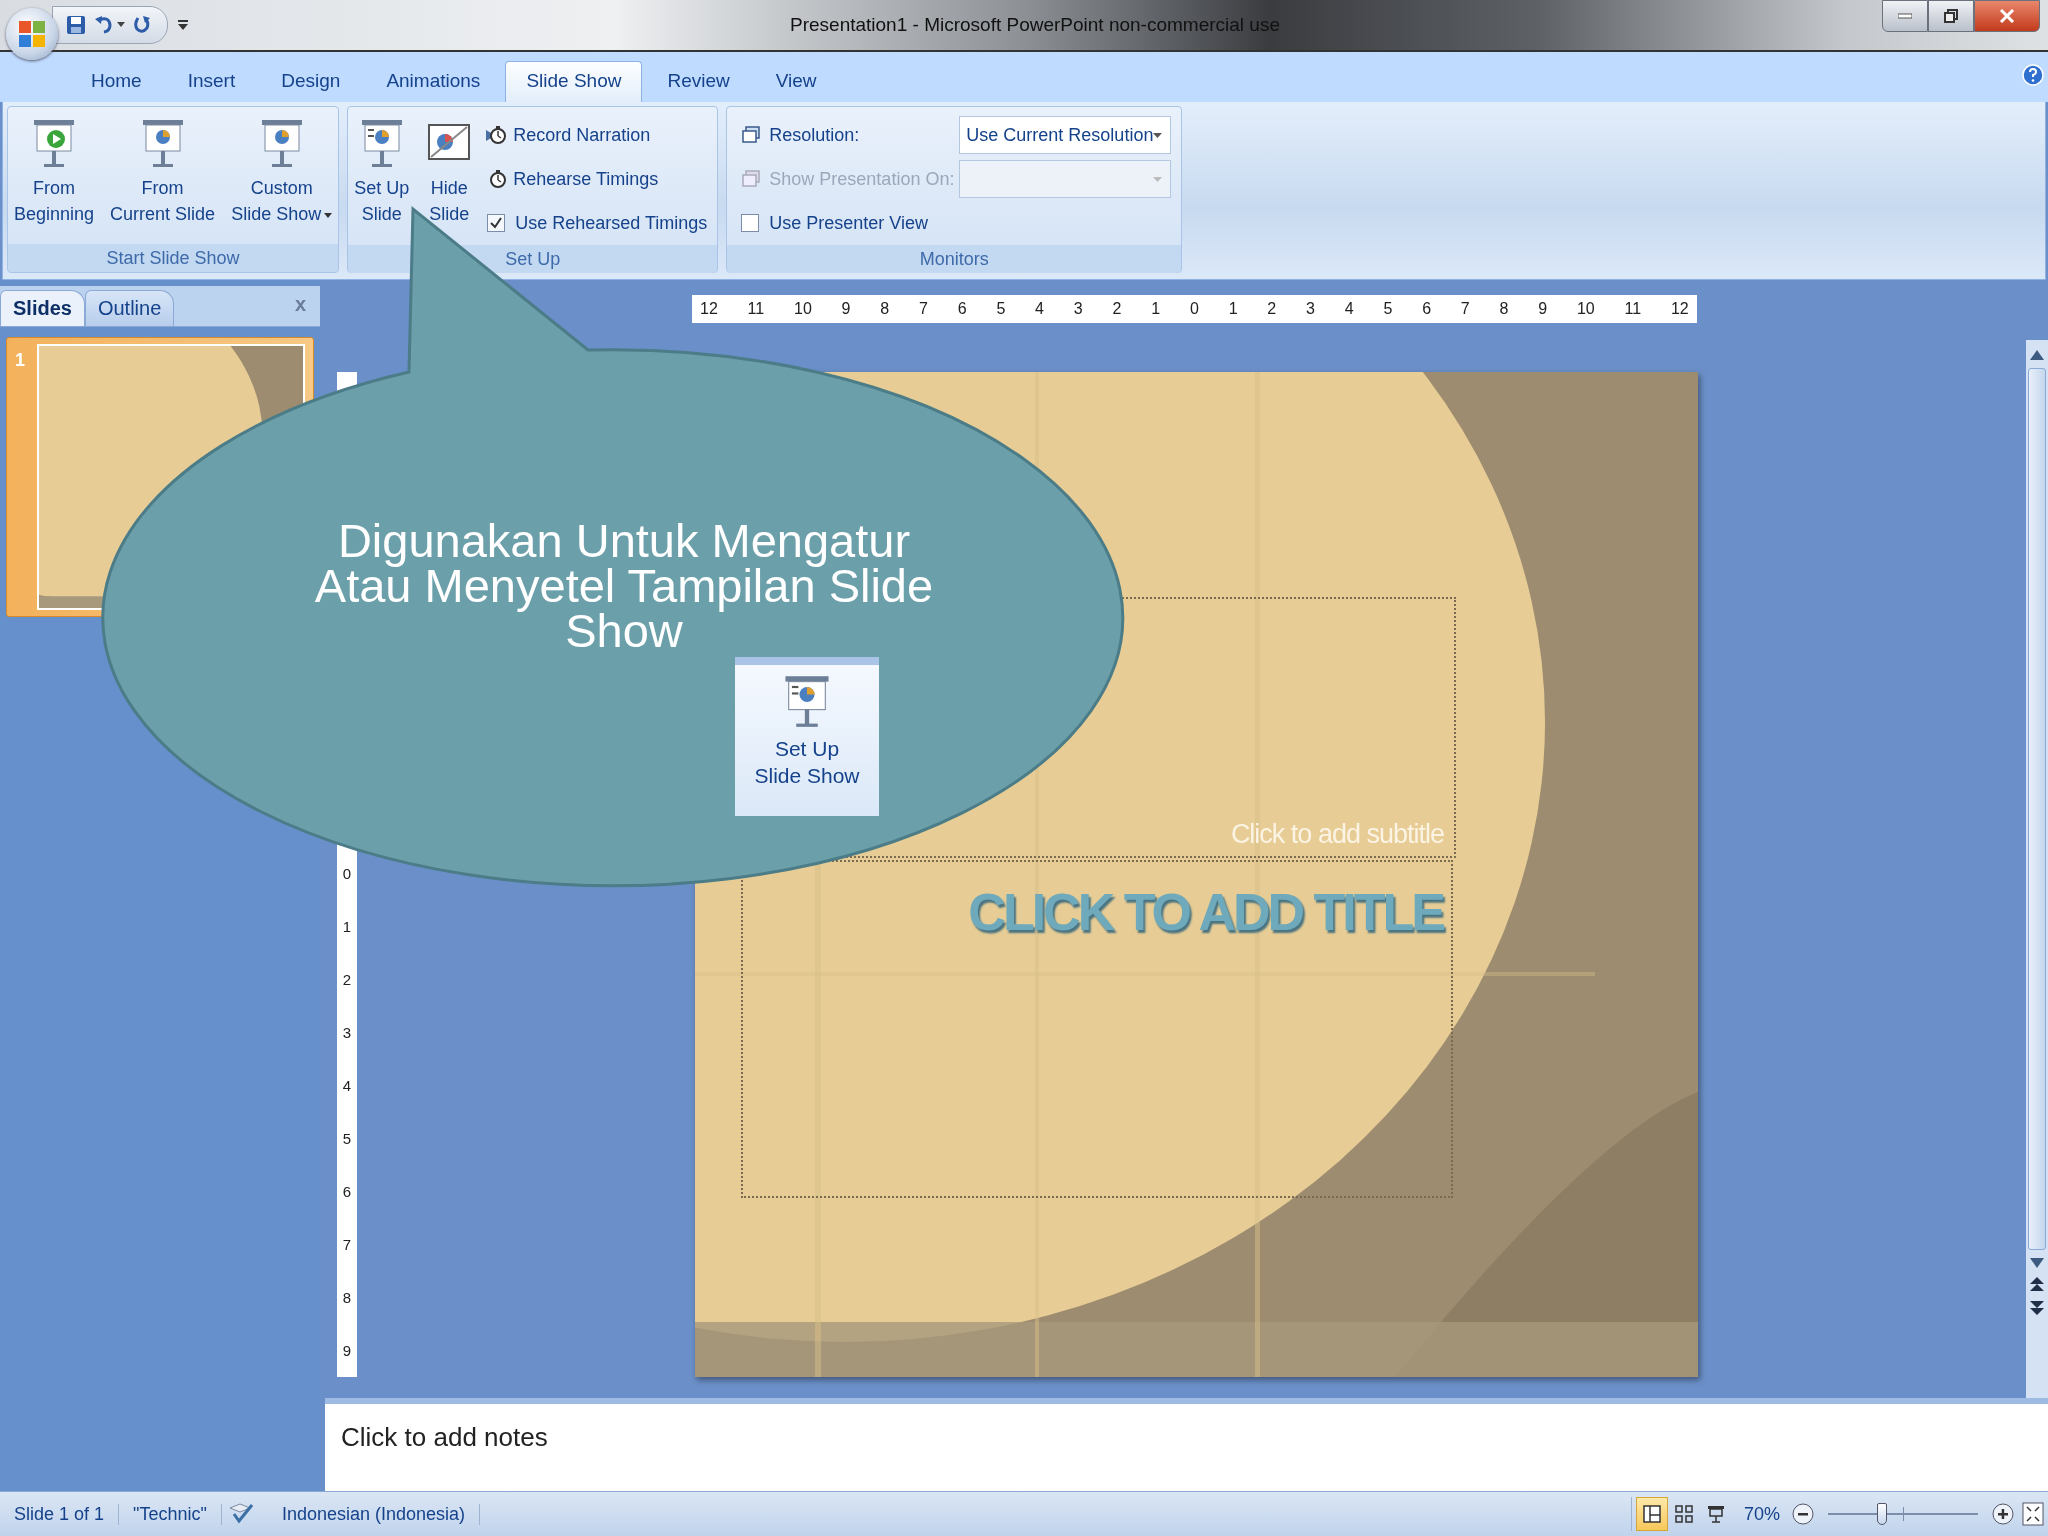 Image resolution: width=2048 pixels, height=1536 pixels. I want to click on help-icon, so click(2033, 75).